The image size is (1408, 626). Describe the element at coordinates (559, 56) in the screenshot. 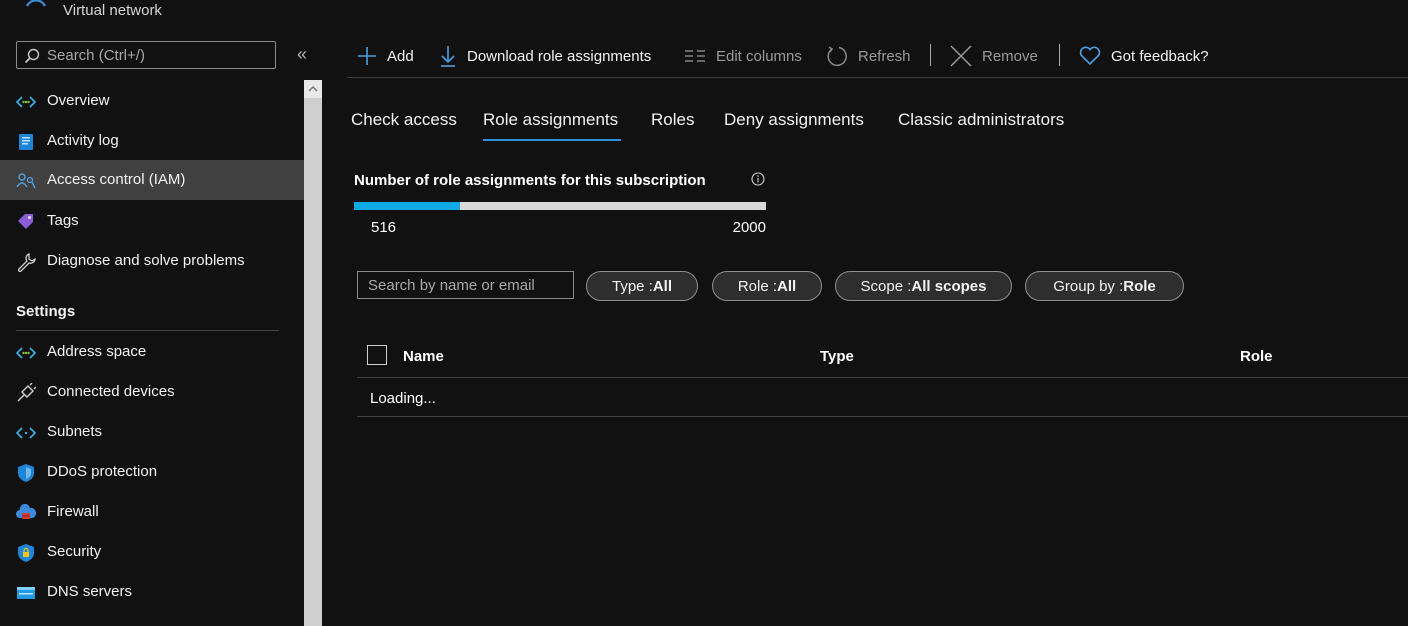

I see `download-button-label: Download role assignments` at that location.